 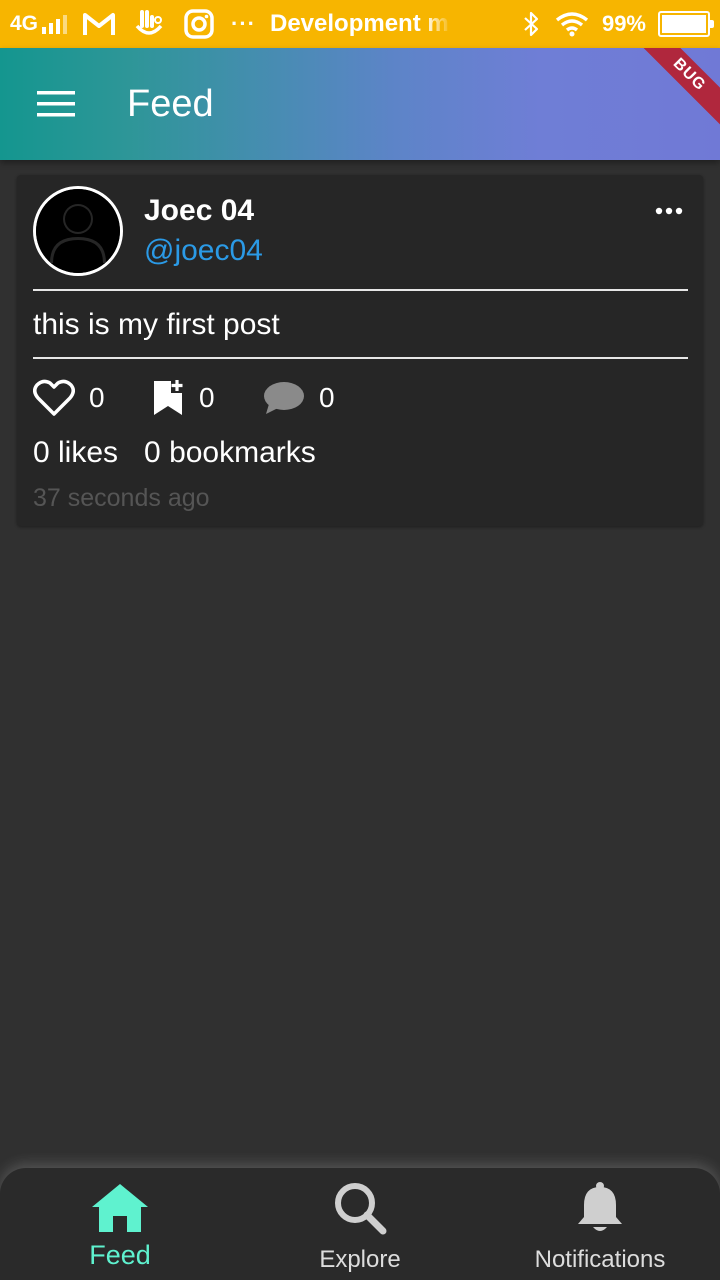 What do you see at coordinates (24, 23) in the screenshot?
I see `network-type-label: 4G` at bounding box center [24, 23].